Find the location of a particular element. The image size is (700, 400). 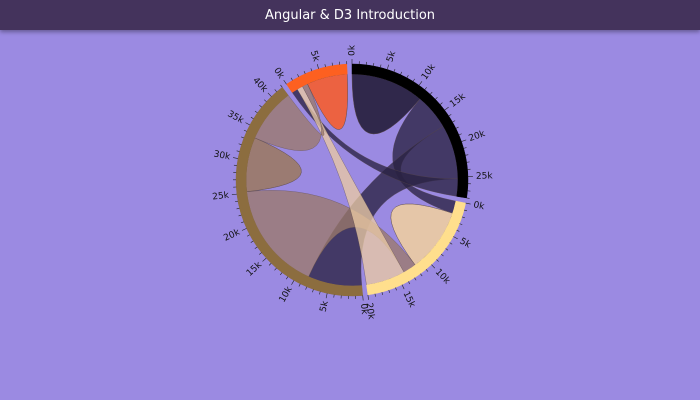

tick-label: 40k is located at coordinates (259, 85).